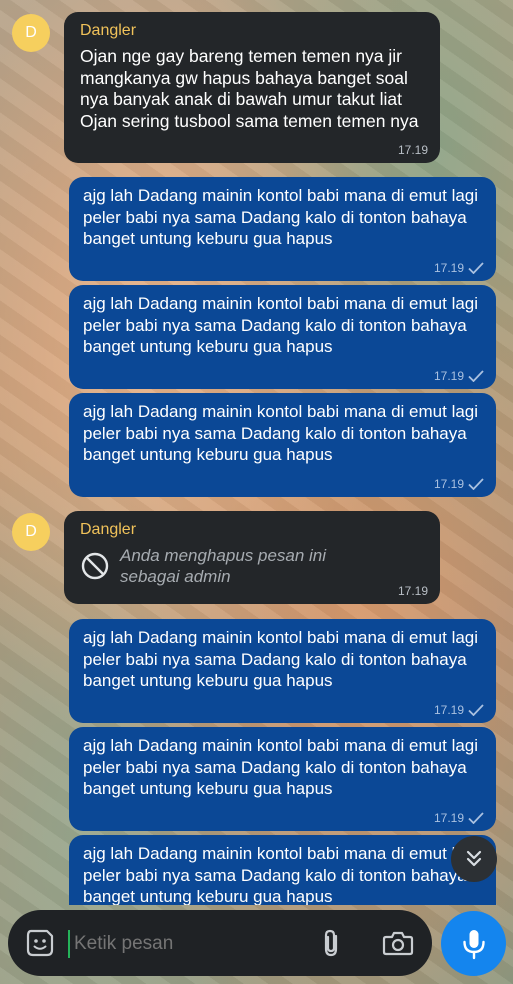 The image size is (513, 984). I want to click on message-composer, so click(220, 943).